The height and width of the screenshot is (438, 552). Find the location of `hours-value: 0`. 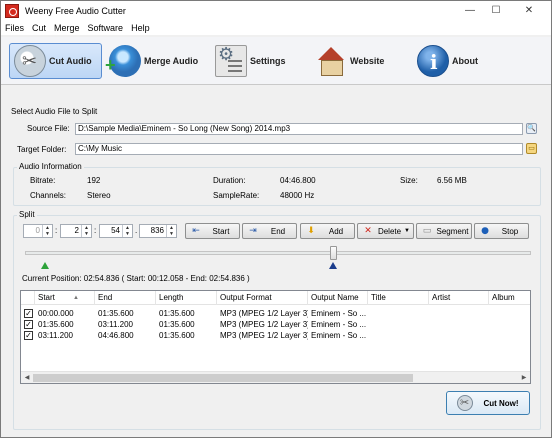

hours-value: 0 is located at coordinates (37, 230).